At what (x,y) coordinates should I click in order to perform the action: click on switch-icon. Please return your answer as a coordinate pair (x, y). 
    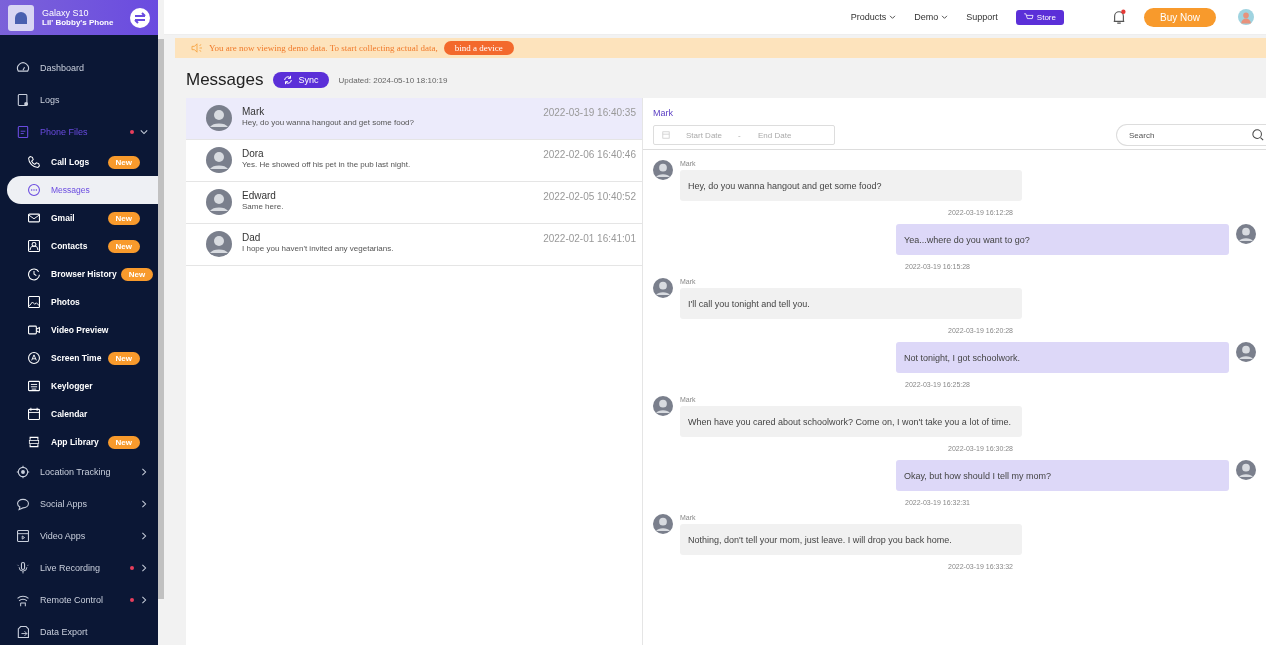
    Looking at the image, I should click on (140, 17).